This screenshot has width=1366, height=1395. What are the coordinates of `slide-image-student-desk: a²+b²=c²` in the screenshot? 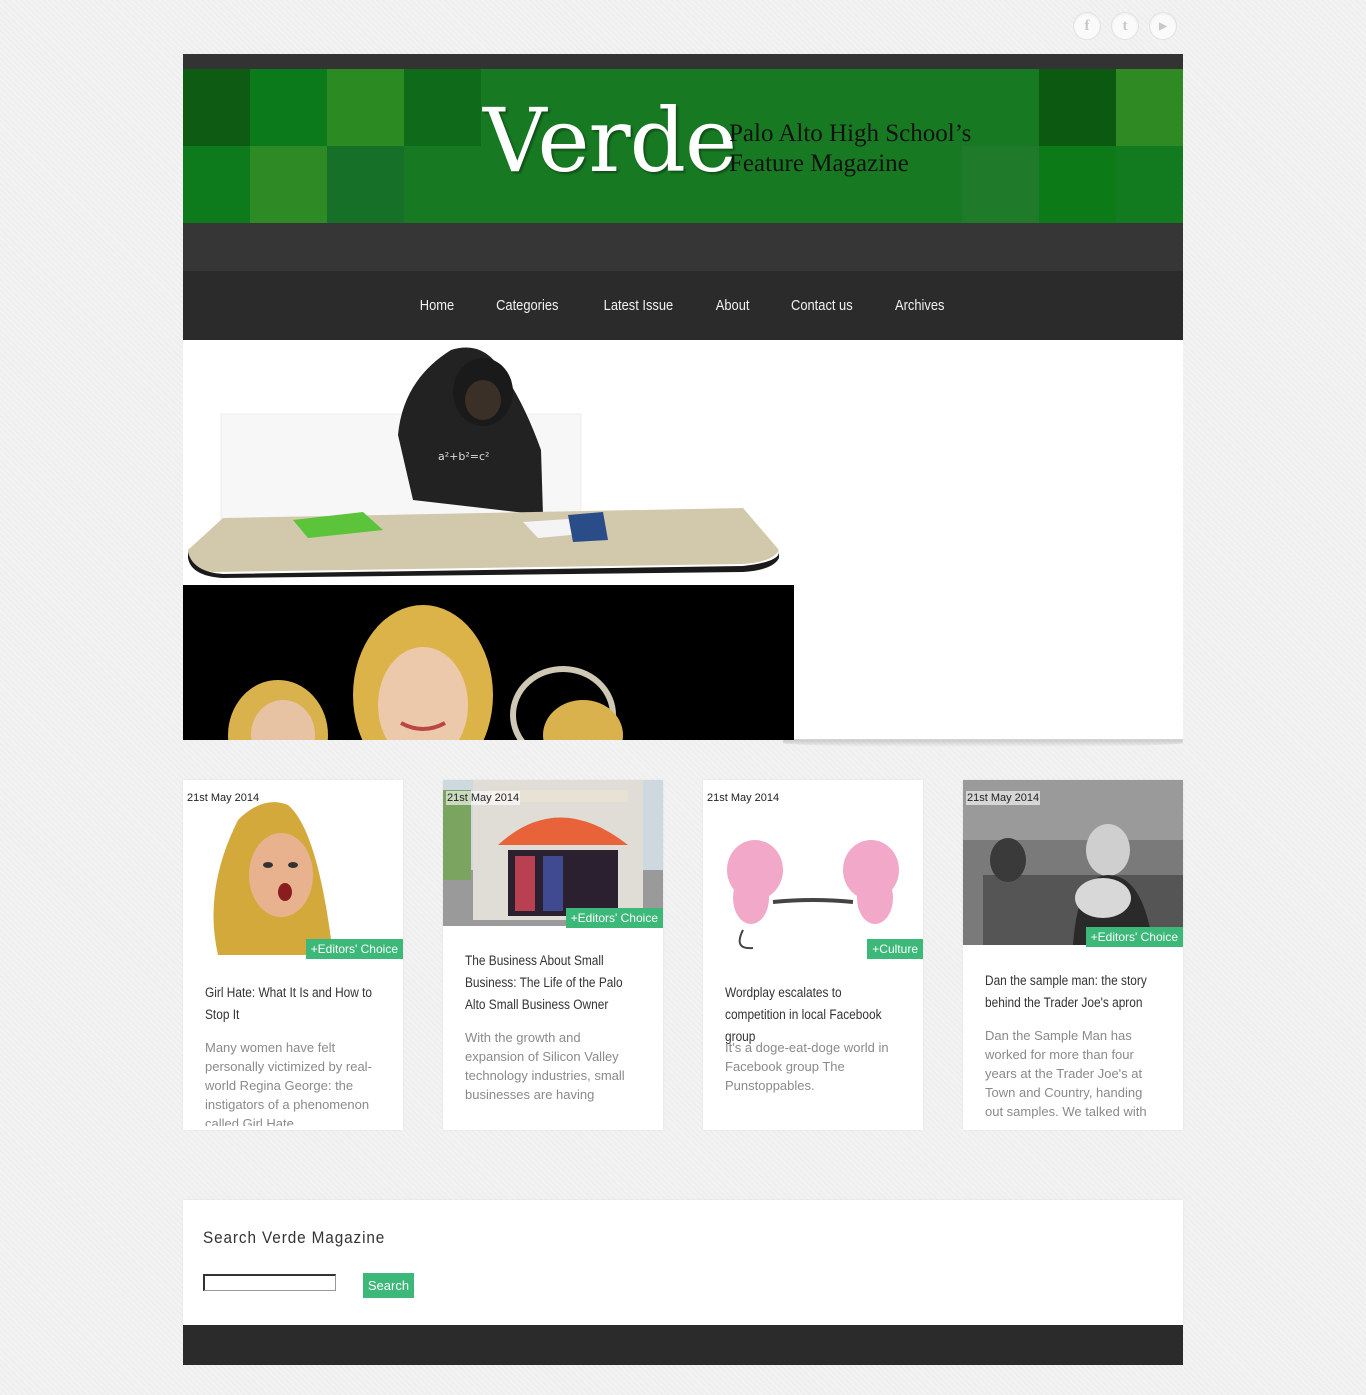 It's located at (488, 462).